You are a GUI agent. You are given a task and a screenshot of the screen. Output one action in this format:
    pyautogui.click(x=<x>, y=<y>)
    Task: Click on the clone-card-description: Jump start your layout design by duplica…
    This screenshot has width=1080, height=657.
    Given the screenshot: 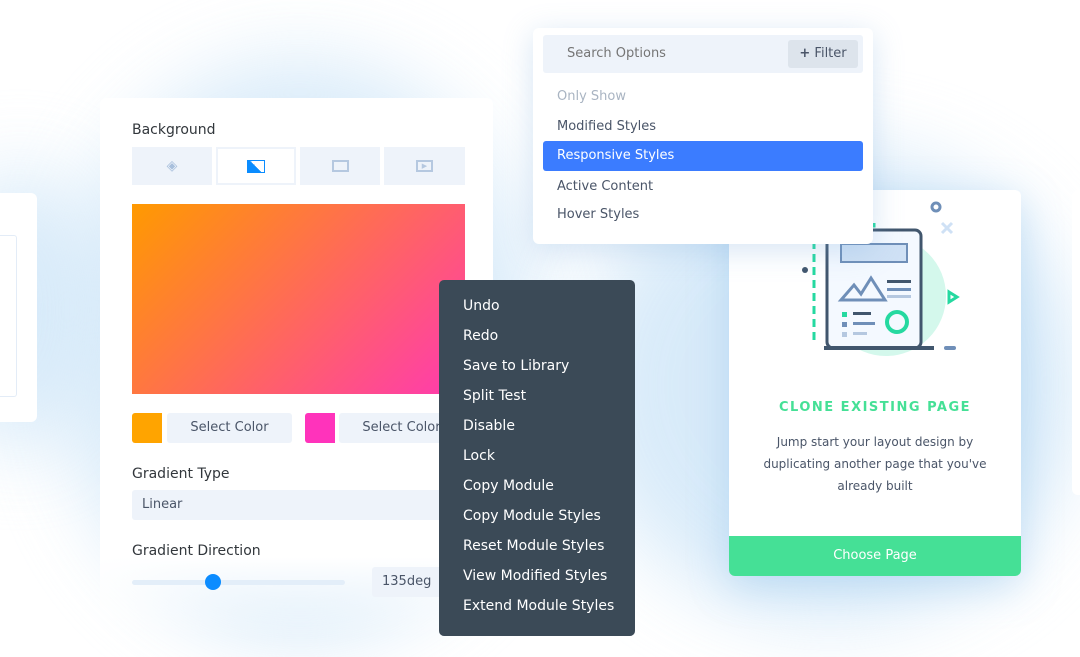 What is the action you would take?
    pyautogui.click(x=875, y=464)
    